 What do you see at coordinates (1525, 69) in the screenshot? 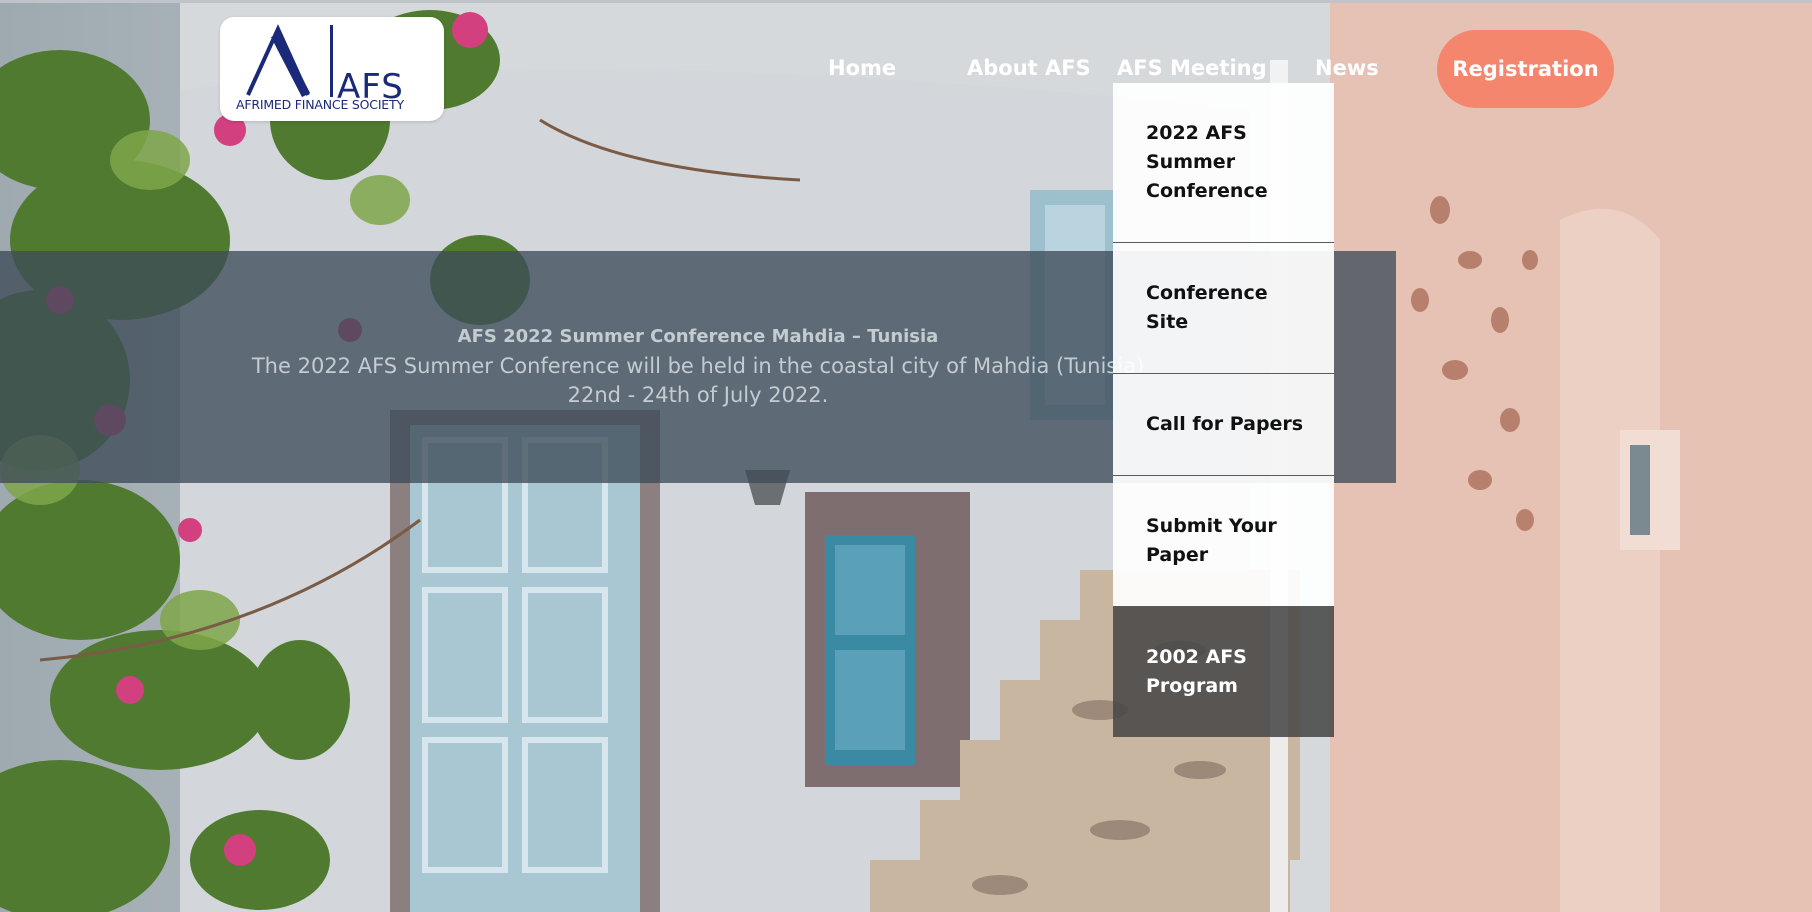
I see `registration-button: Registration` at bounding box center [1525, 69].